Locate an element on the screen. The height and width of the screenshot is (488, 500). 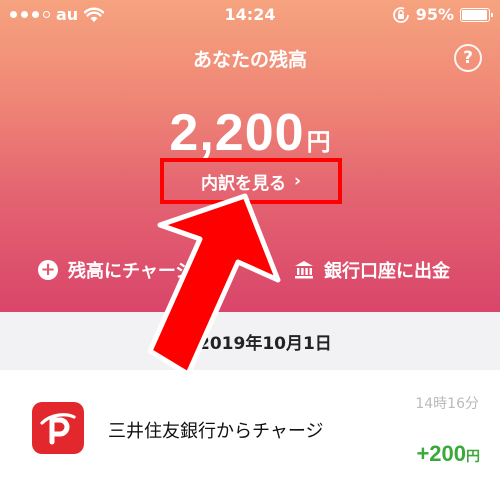
battery-icon is located at coordinates (476, 14).